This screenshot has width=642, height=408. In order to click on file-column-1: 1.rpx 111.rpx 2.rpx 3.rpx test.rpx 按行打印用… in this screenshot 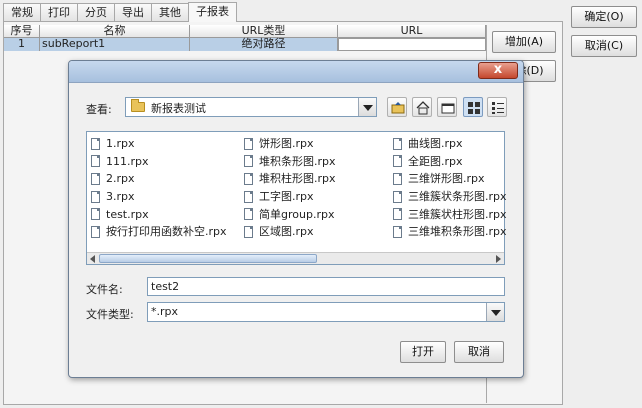, I will do `click(159, 188)`.